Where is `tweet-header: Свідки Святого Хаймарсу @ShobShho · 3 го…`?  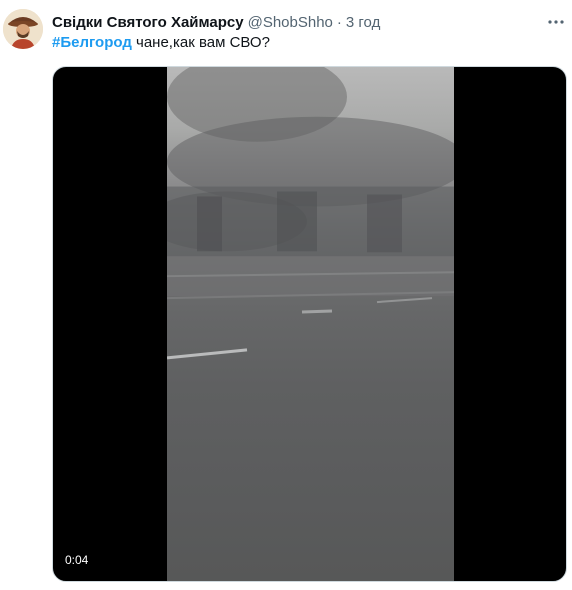 tweet-header: Свідки Святого Хаймарсу @ShobShho · 3 го… is located at coordinates (216, 22).